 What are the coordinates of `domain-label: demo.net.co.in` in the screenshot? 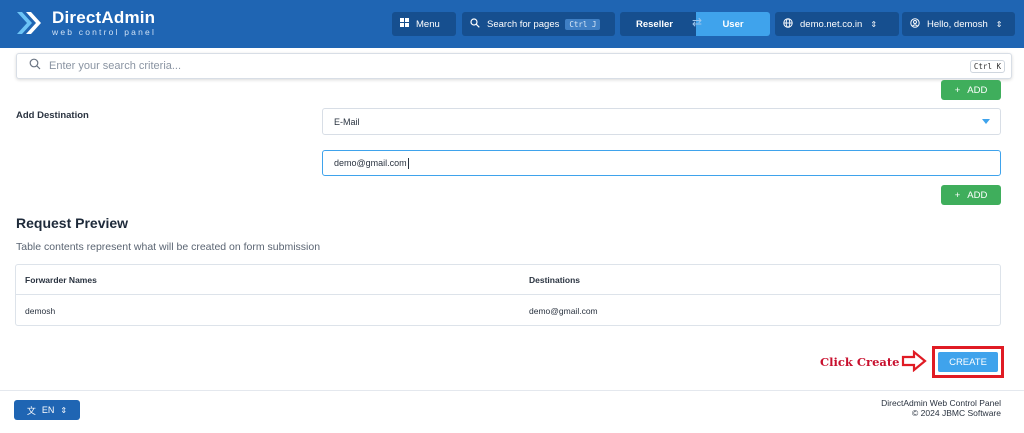 It's located at (831, 24).